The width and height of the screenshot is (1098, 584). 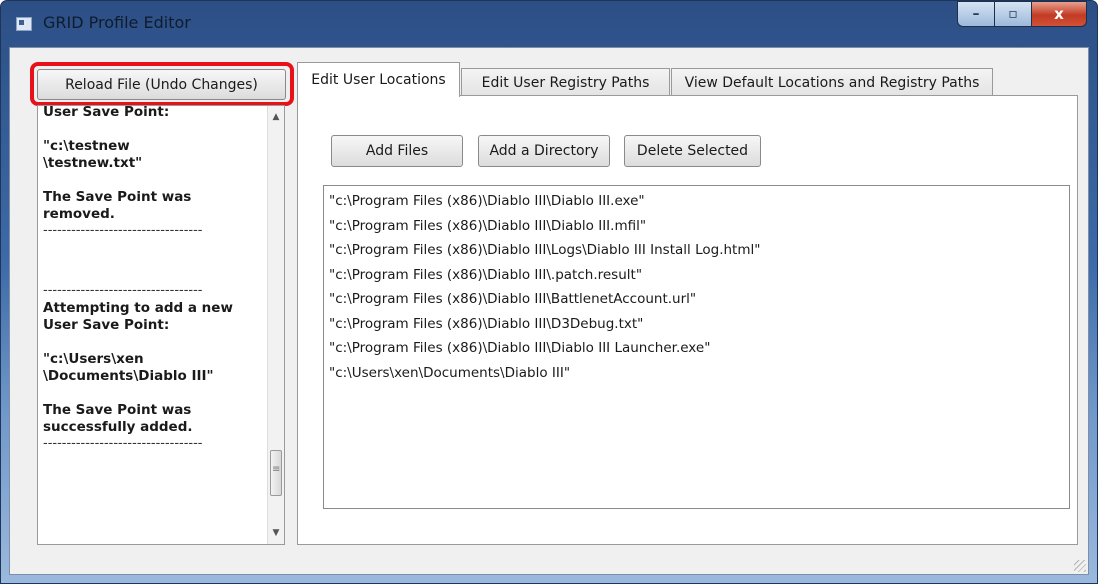 I want to click on window-title: GRID Profile Editor, so click(x=117, y=22).